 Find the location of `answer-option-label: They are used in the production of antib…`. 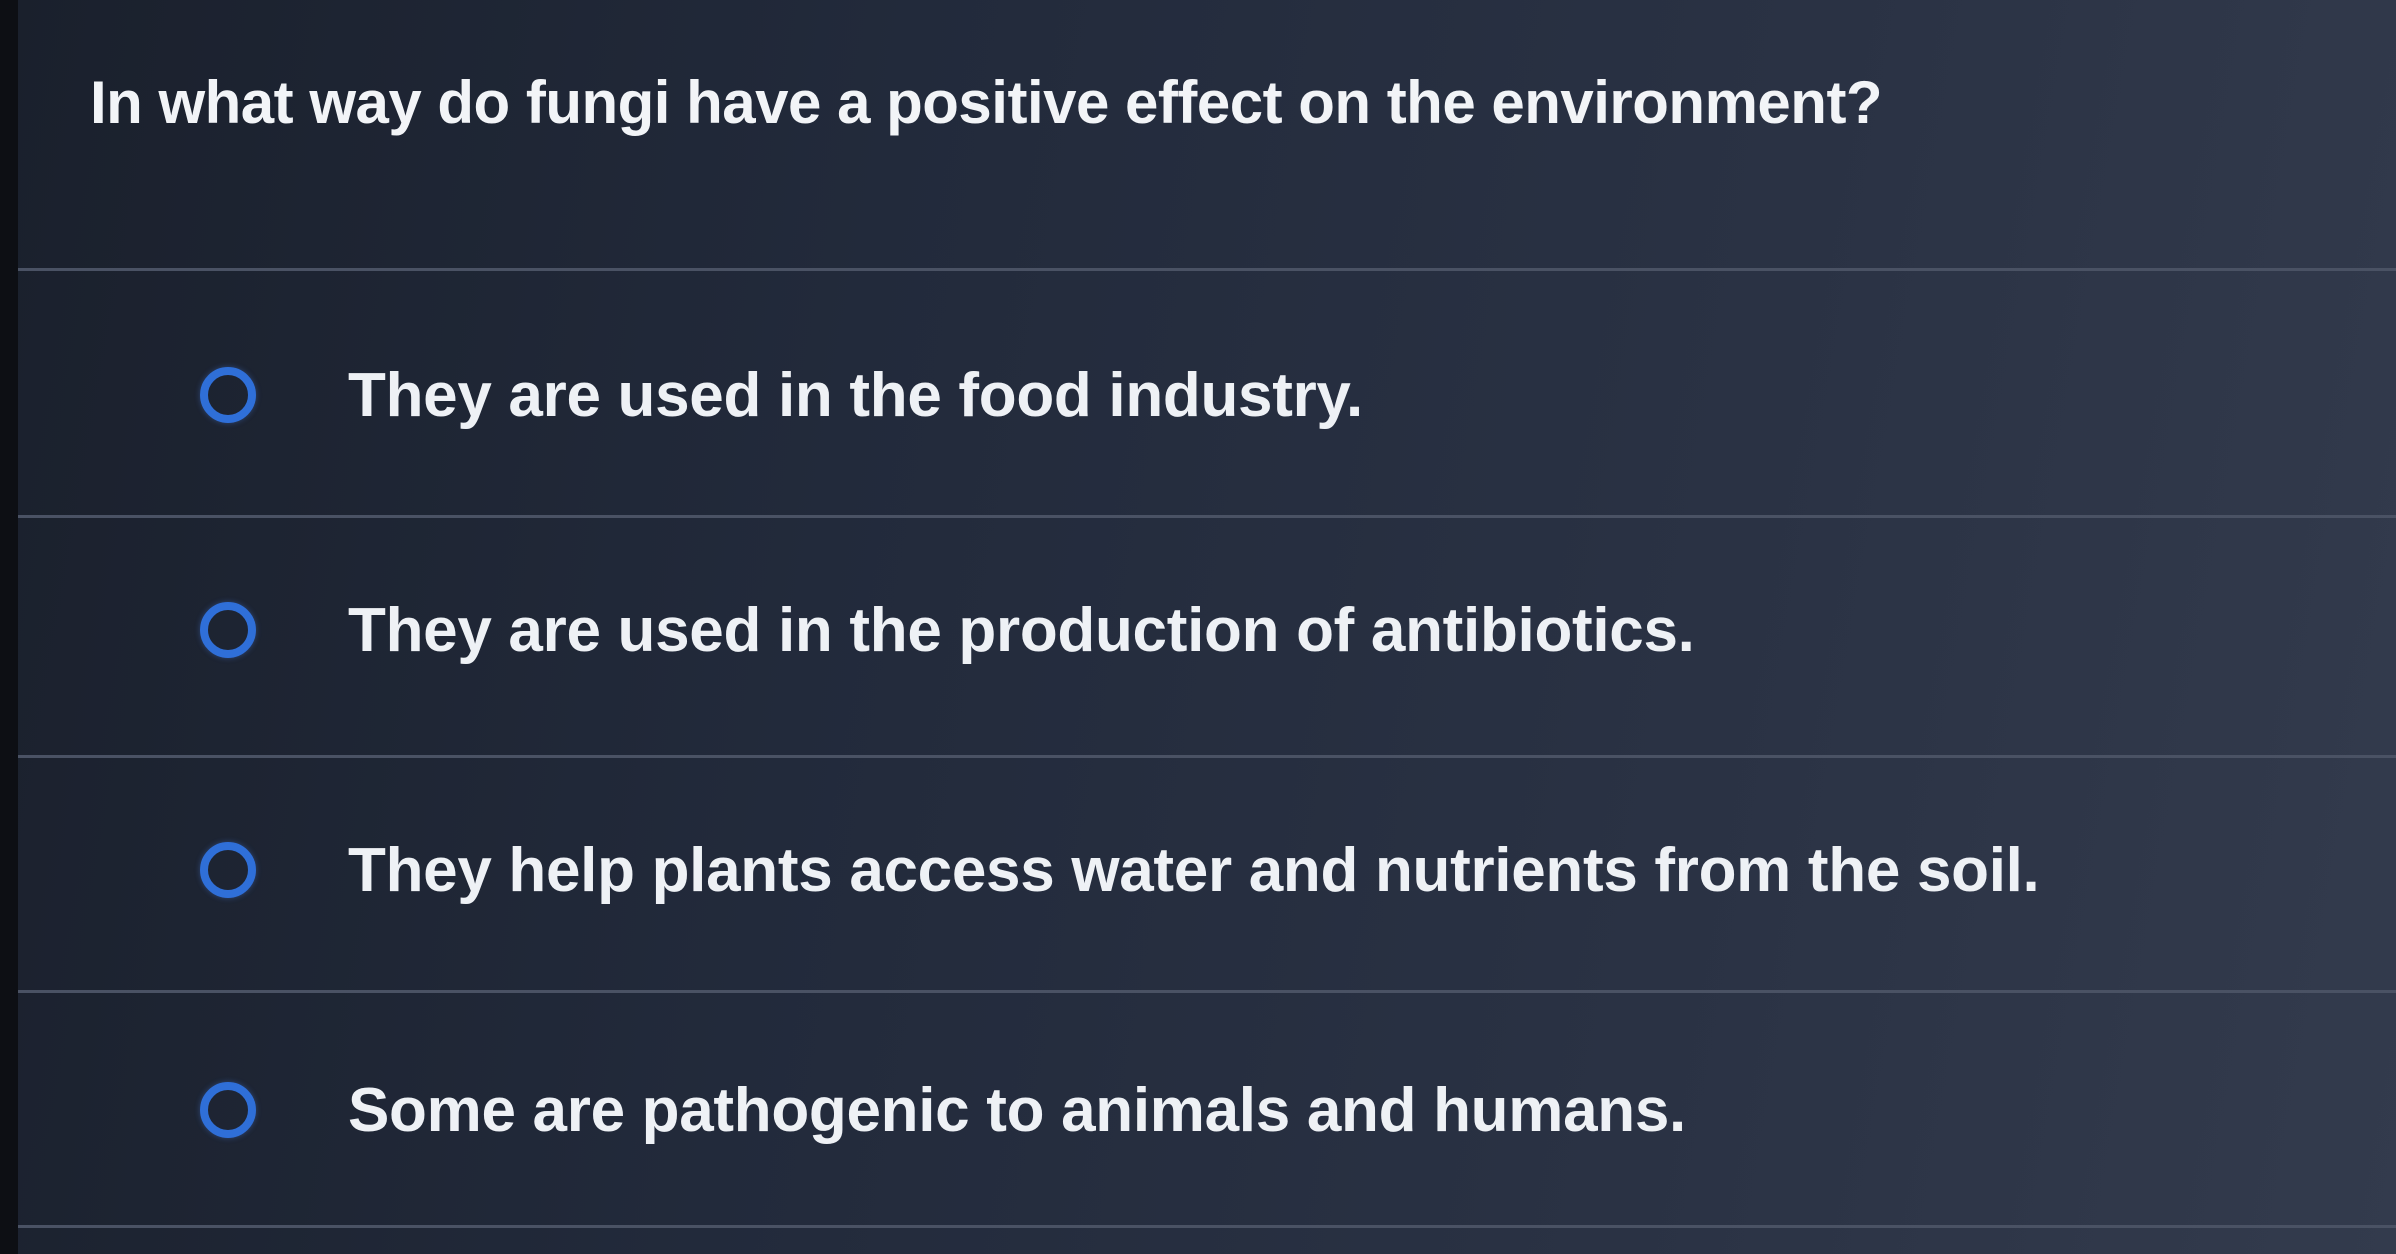

answer-option-label: They are used in the production of antib… is located at coordinates (1021, 630).